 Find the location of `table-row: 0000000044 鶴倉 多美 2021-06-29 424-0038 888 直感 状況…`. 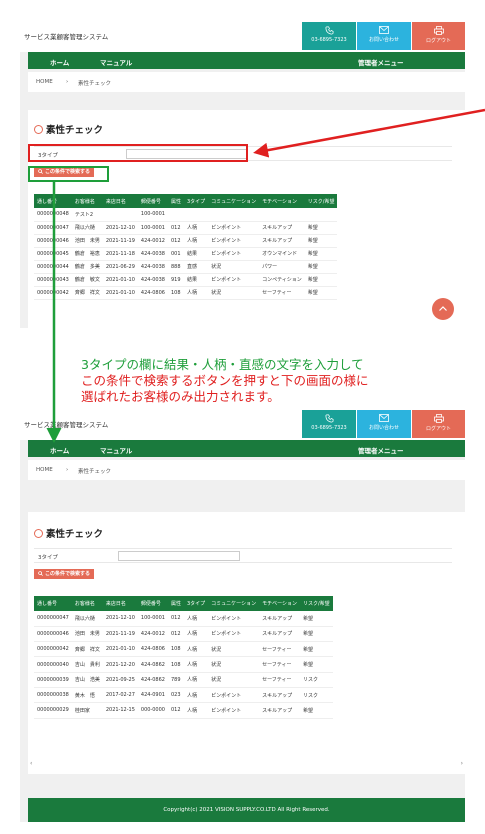

table-row: 0000000044 鶴倉 多美 2021-06-29 424-0038 888 直感 状況… is located at coordinates (186, 267).